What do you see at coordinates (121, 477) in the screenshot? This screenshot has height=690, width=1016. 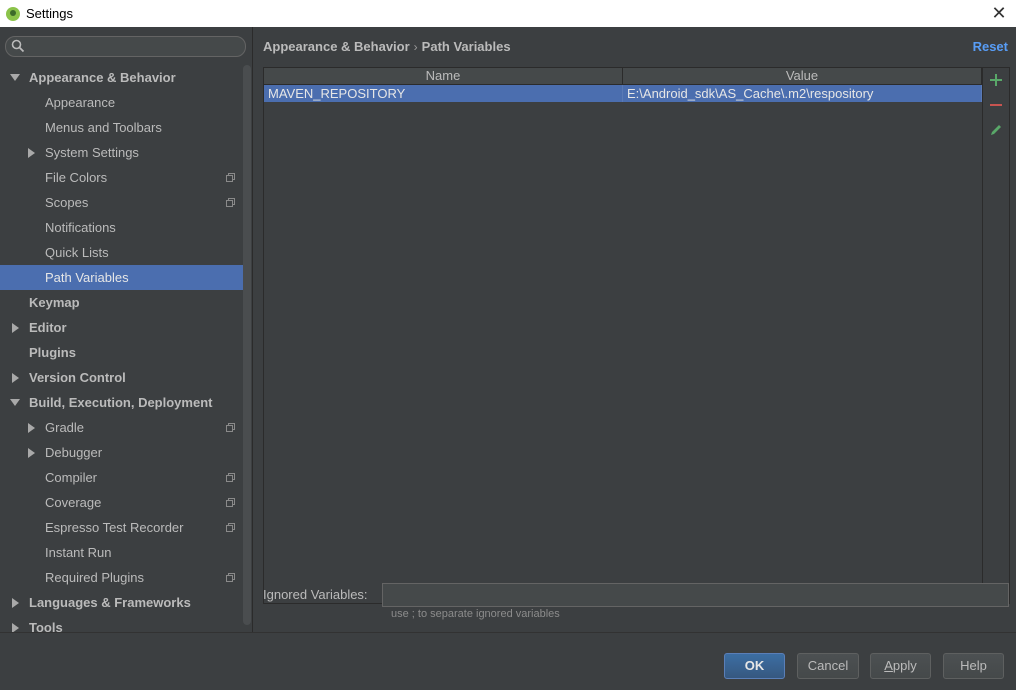 I see `sidebar-item-compiler: Compiler` at bounding box center [121, 477].